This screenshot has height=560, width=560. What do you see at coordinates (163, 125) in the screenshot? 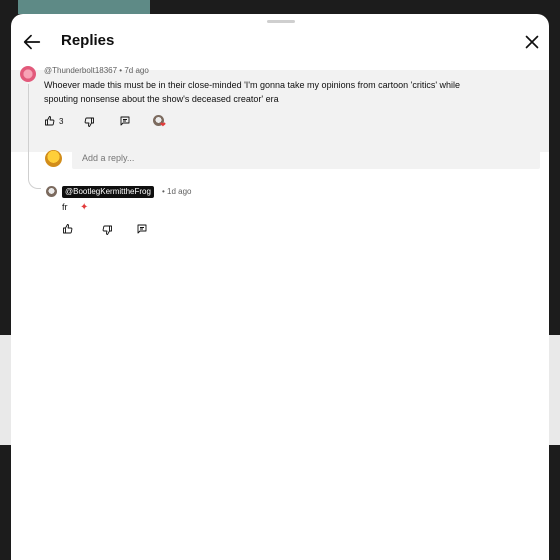
I see `heart-icon: ❤` at bounding box center [163, 125].